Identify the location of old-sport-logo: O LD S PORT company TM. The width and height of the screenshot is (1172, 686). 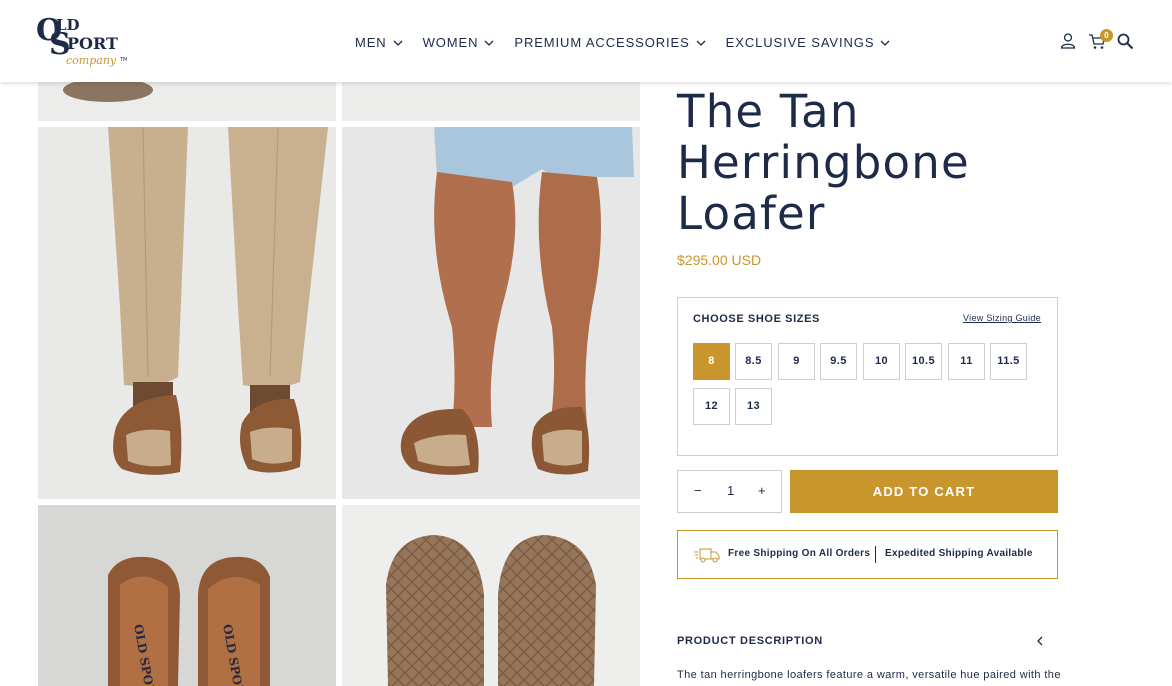
(82, 40).